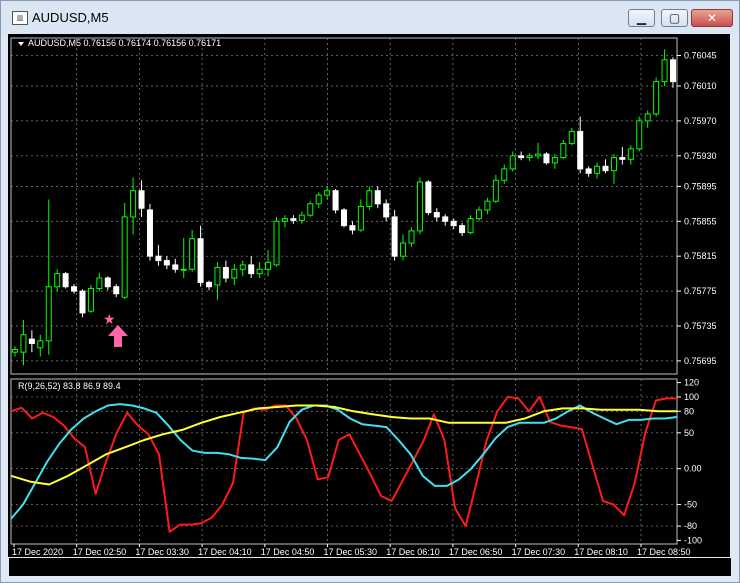 The height and width of the screenshot is (583, 740). What do you see at coordinates (700, 156) in the screenshot?
I see `price-tick-label: 0.75930` at bounding box center [700, 156].